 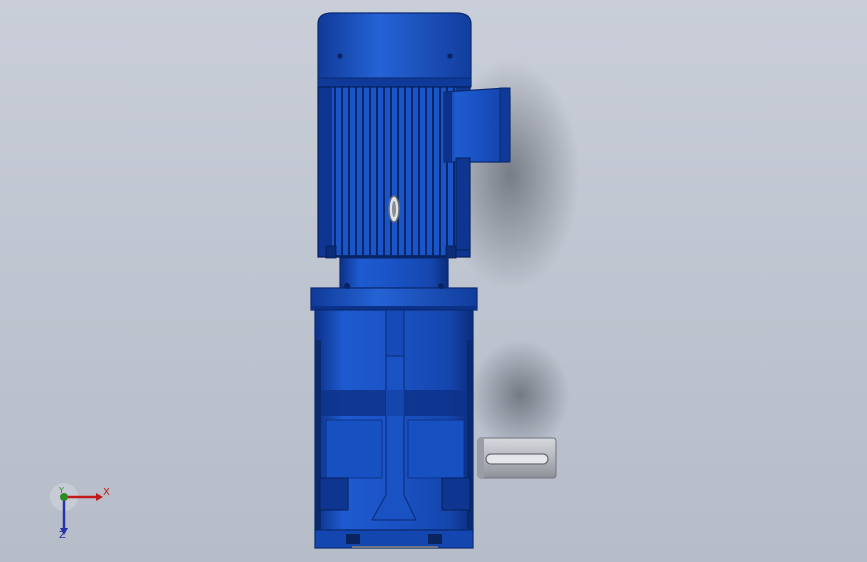 What do you see at coordinates (394, 429) in the screenshot?
I see `gearbox-housing` at bounding box center [394, 429].